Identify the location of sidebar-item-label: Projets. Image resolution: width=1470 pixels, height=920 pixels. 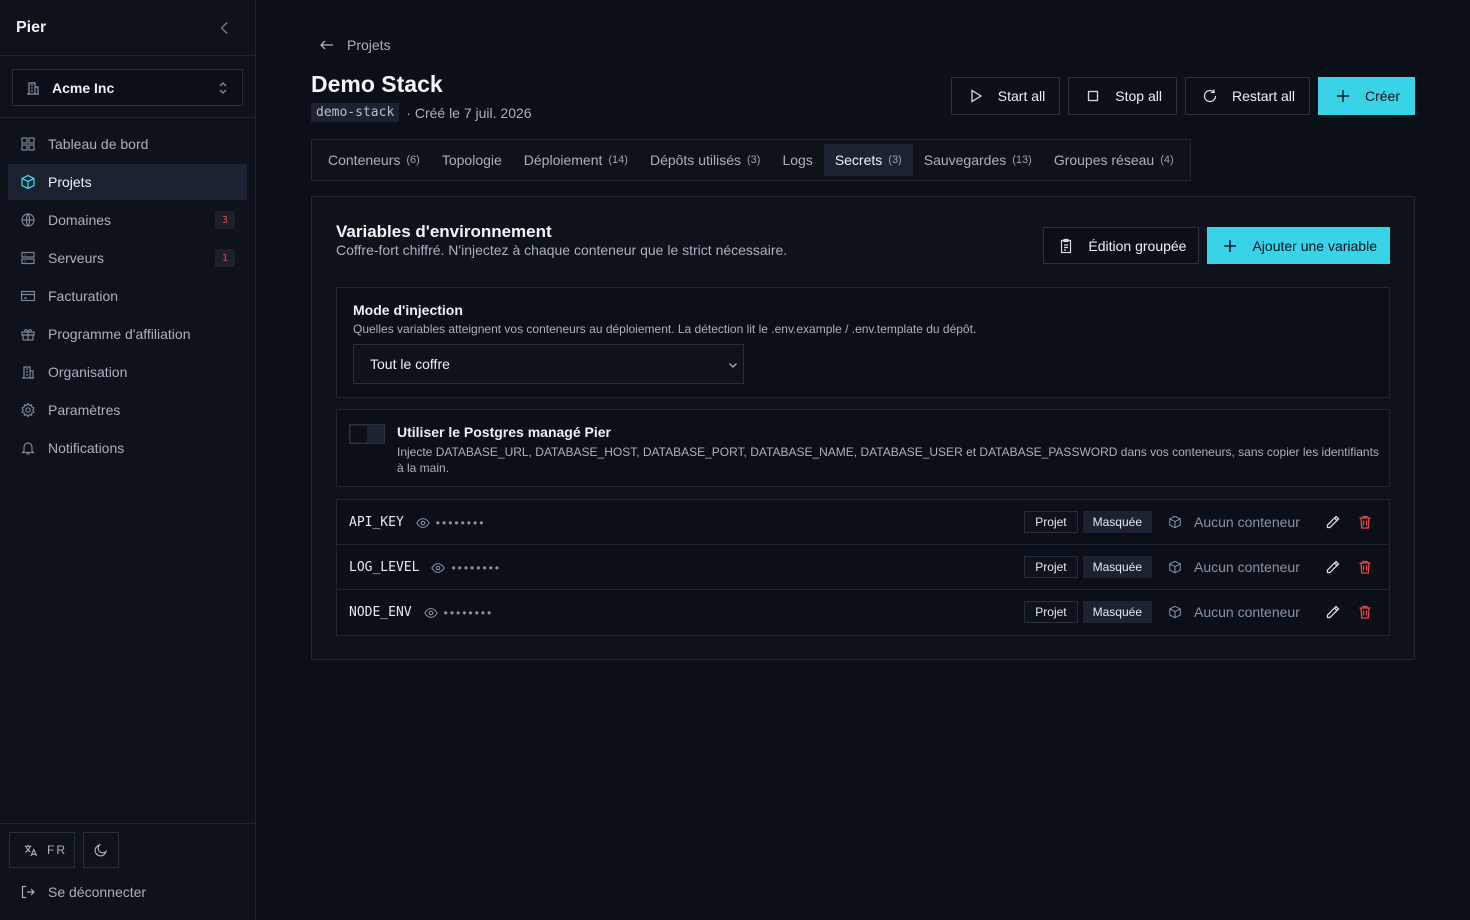
(70, 182).